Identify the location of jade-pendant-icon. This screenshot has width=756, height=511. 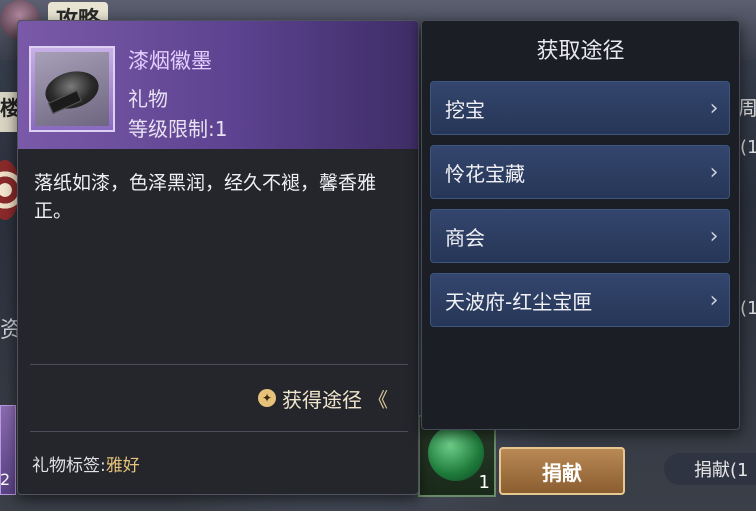
(456, 453).